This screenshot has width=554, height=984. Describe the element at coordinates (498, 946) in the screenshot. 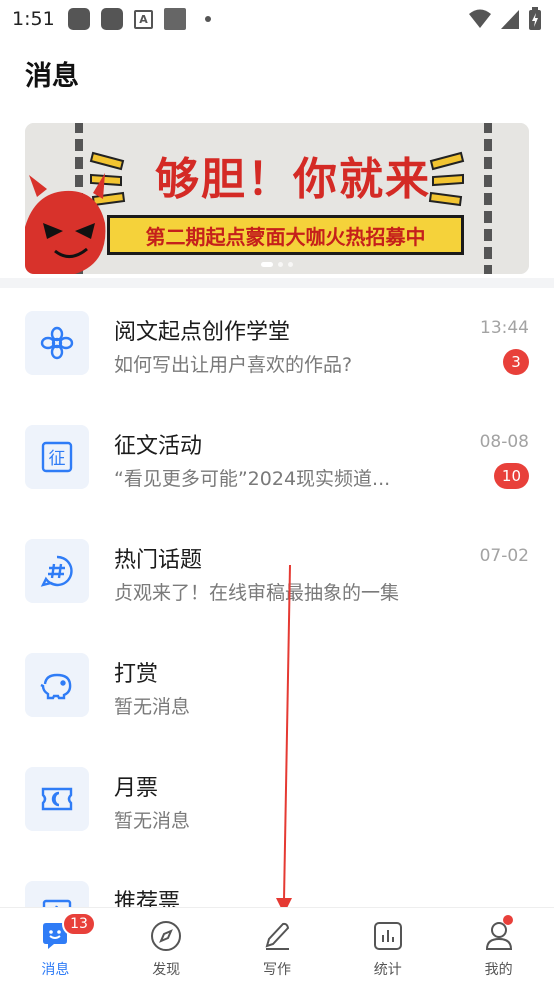

I see `tab-profile: 我的` at that location.